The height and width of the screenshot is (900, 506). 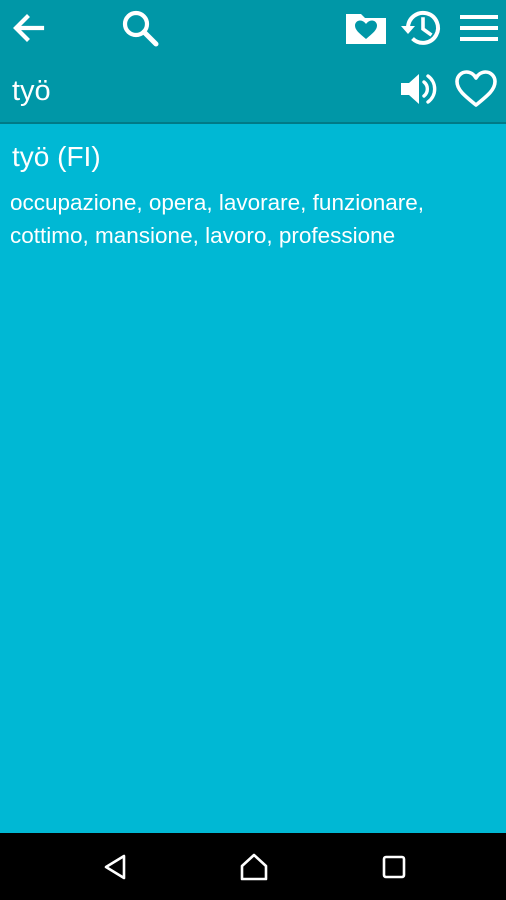 I want to click on entry-title: työ (FI), so click(x=56, y=156).